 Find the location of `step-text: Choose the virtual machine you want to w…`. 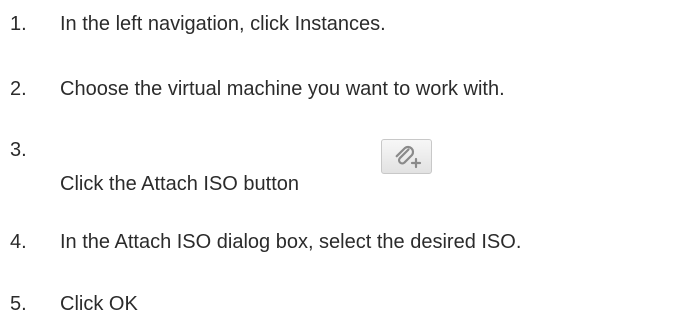

step-text: Choose the virtual machine you want to w… is located at coordinates (282, 89).